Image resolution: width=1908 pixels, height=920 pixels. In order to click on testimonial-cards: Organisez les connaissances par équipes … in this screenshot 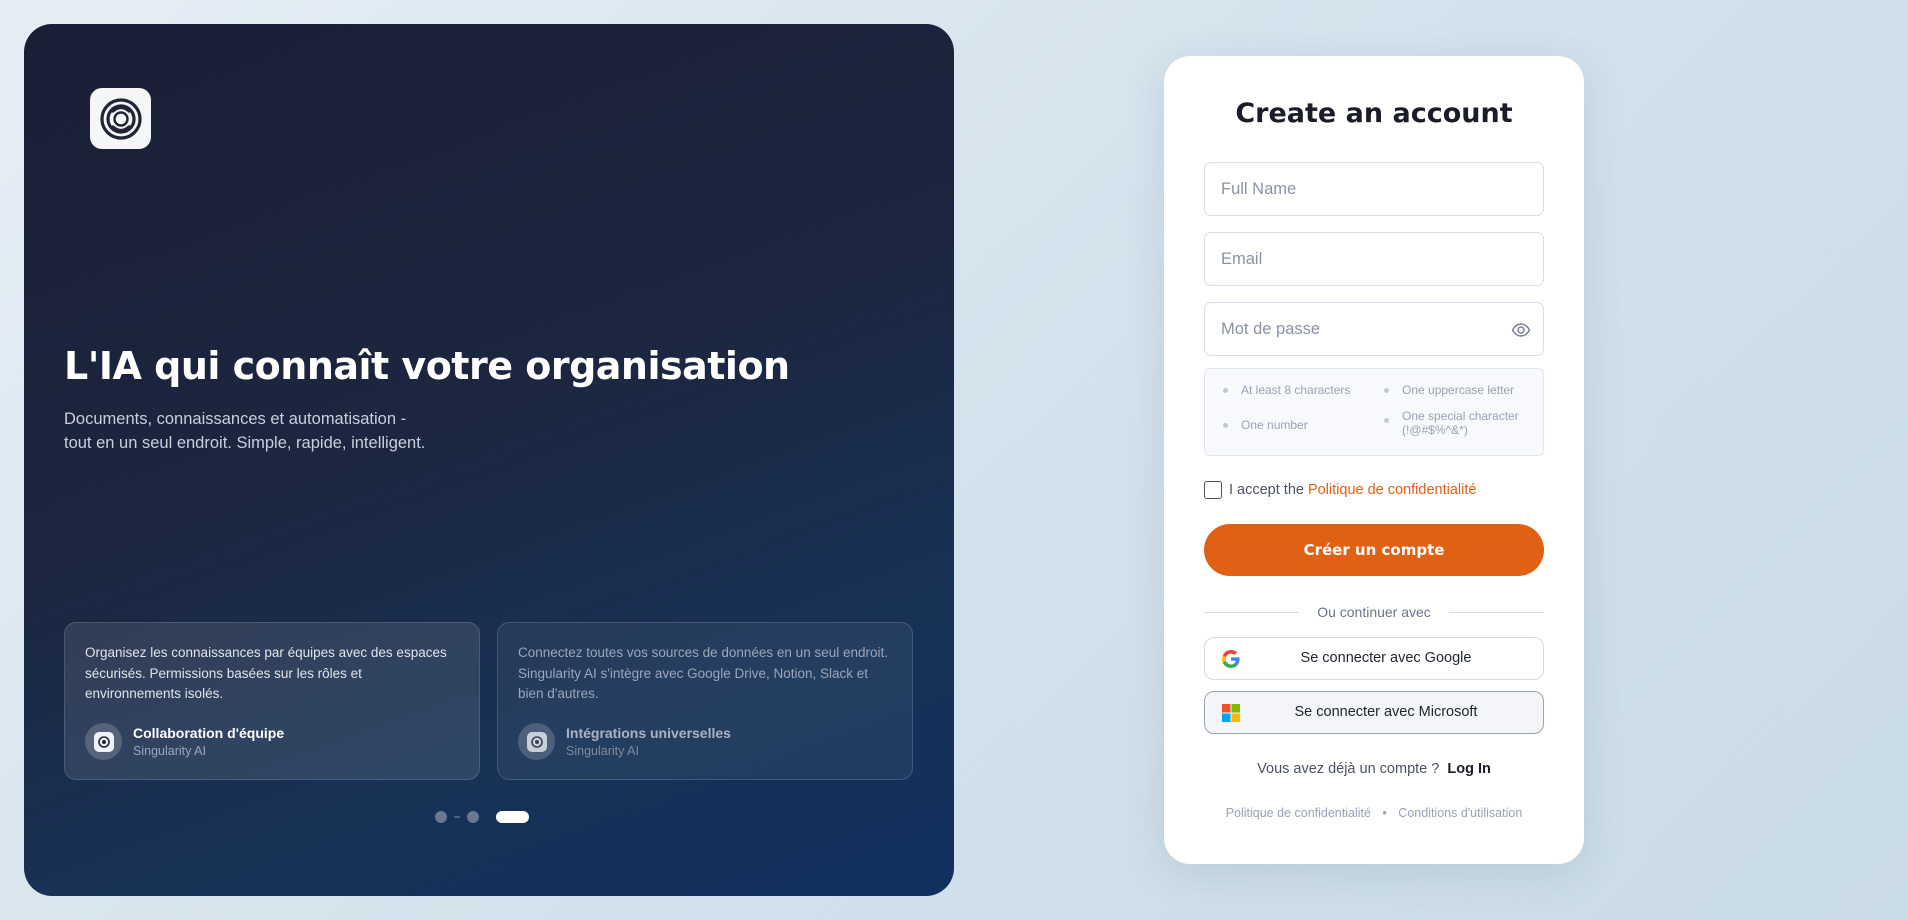, I will do `click(488, 701)`.